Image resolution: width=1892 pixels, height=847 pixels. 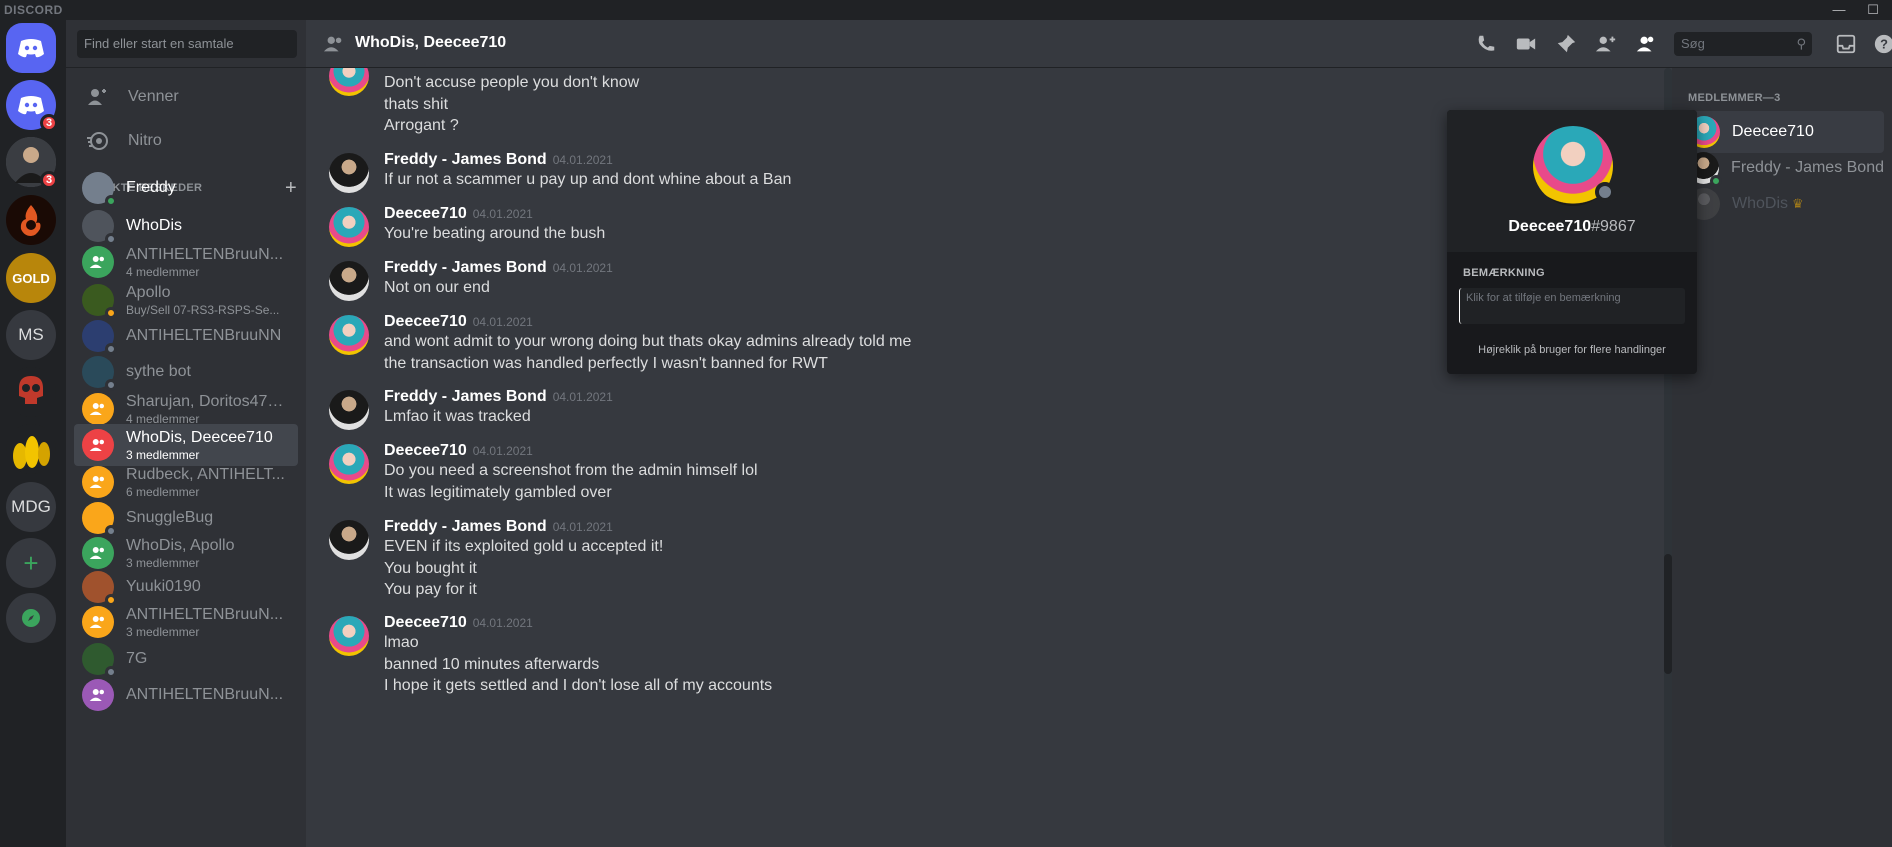 I want to click on compass-icon, so click(x=31, y=618).